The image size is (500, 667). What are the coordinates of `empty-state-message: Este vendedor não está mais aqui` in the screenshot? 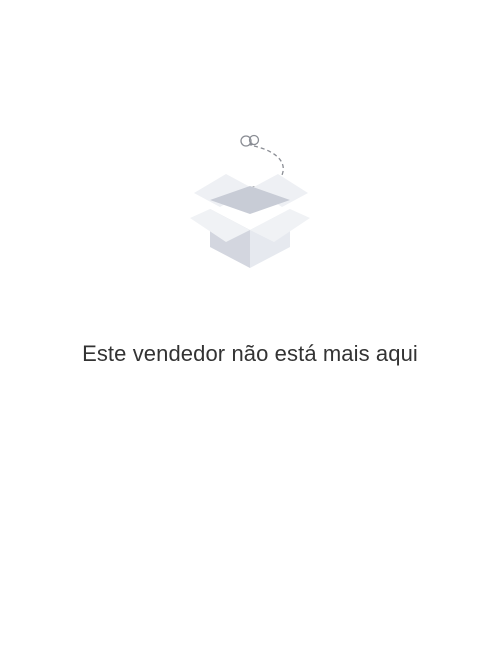 It's located at (250, 353).